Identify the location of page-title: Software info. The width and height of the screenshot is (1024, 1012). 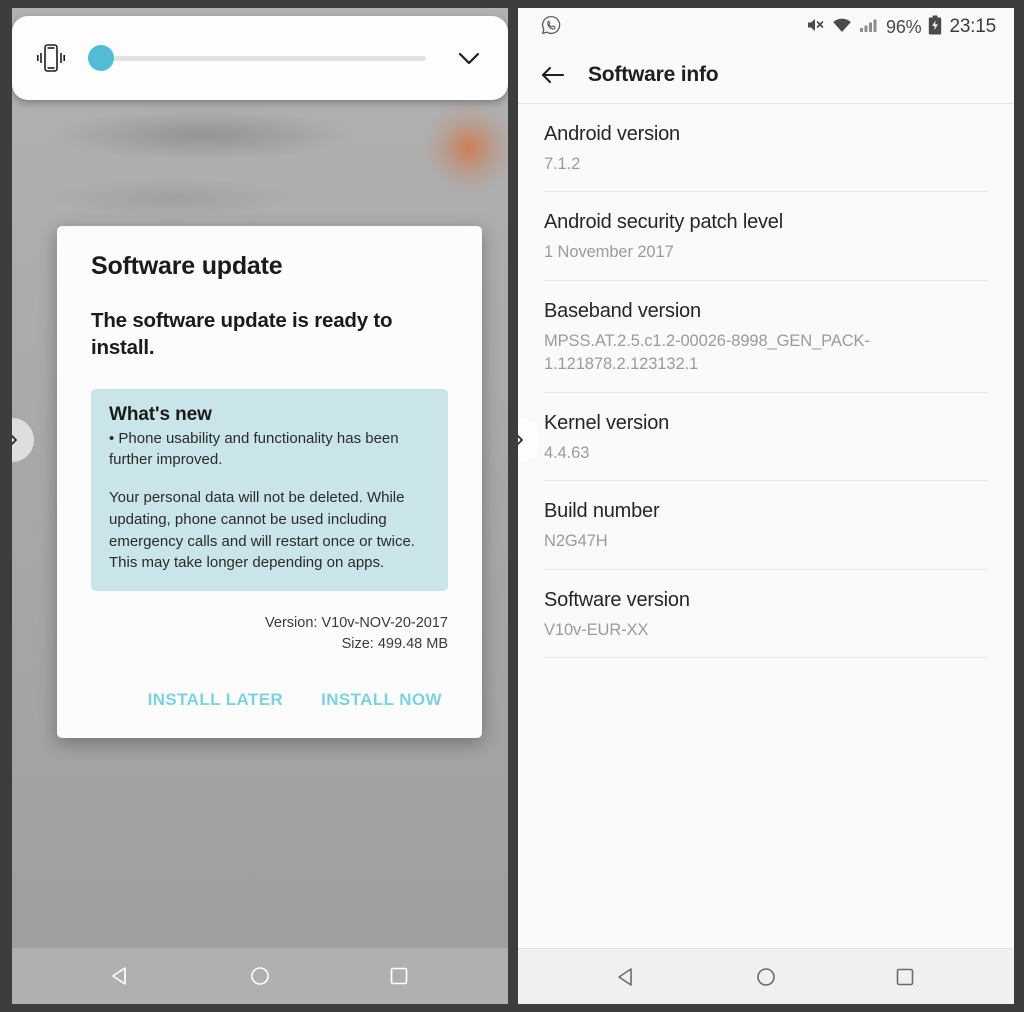
(653, 74).